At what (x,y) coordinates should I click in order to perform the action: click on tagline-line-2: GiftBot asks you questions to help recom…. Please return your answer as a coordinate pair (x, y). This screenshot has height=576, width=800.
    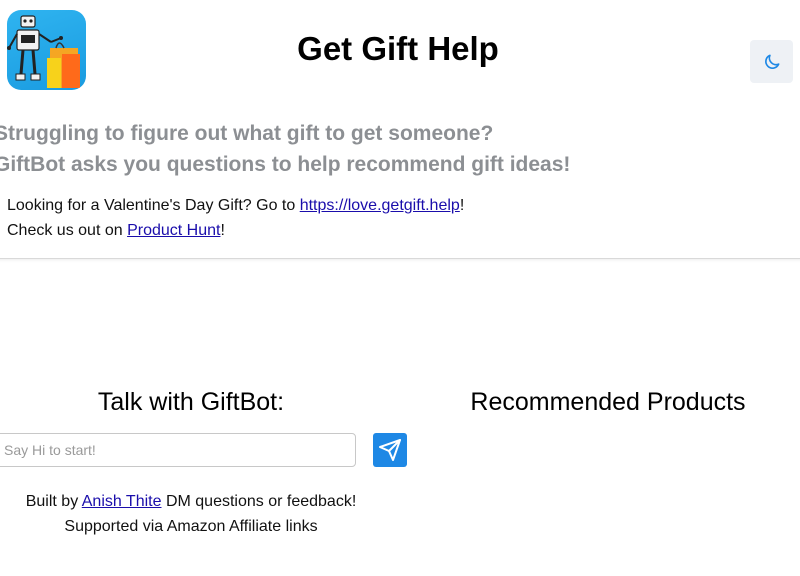
    Looking at the image, I should click on (285, 164).